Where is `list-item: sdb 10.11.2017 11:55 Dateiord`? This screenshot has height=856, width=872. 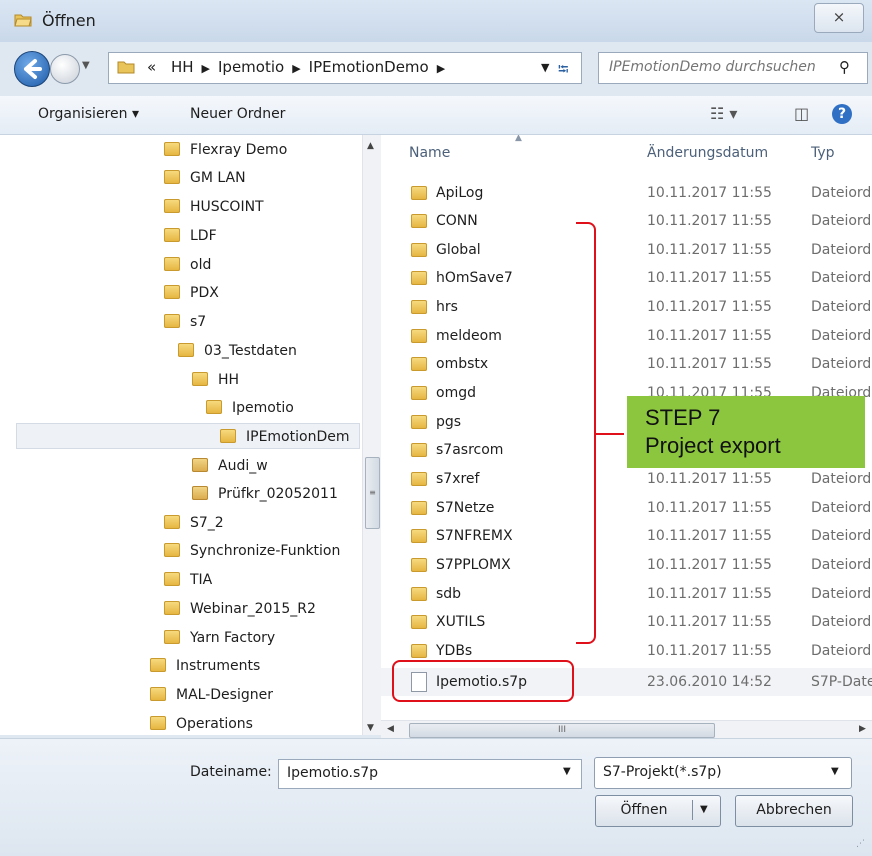 list-item: sdb 10.11.2017 11:55 Dateiord is located at coordinates (626, 594).